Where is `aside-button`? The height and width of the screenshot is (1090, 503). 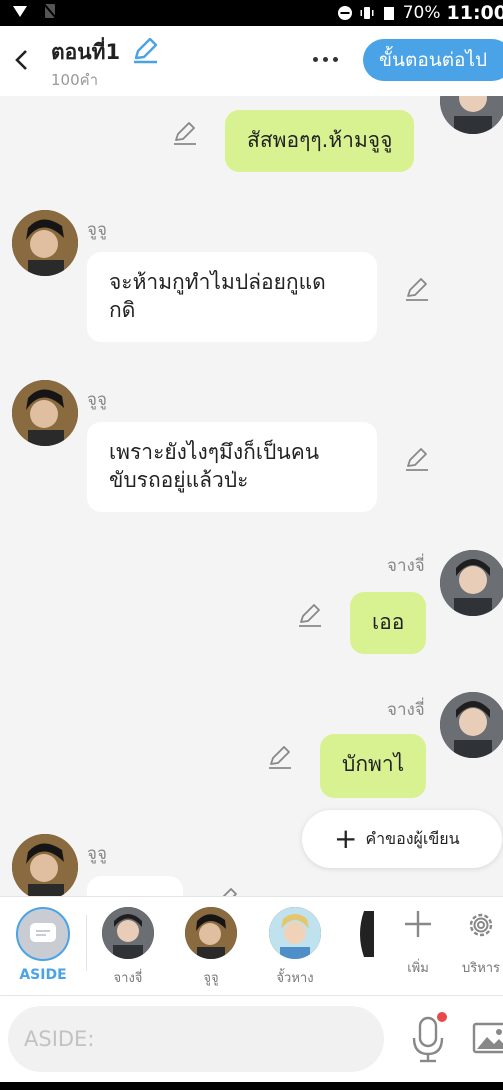 aside-button is located at coordinates (43, 934).